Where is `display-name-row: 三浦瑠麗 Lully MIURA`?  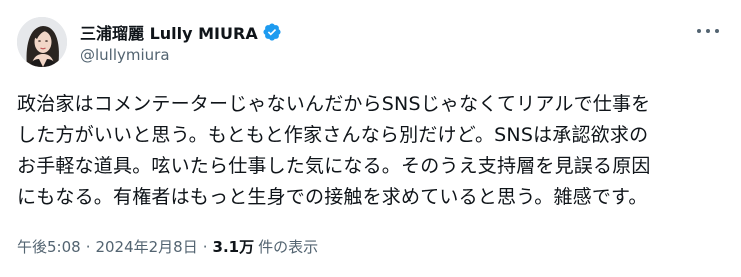 display-name-row: 三浦瑠麗 Lully MIURA is located at coordinates (181, 32).